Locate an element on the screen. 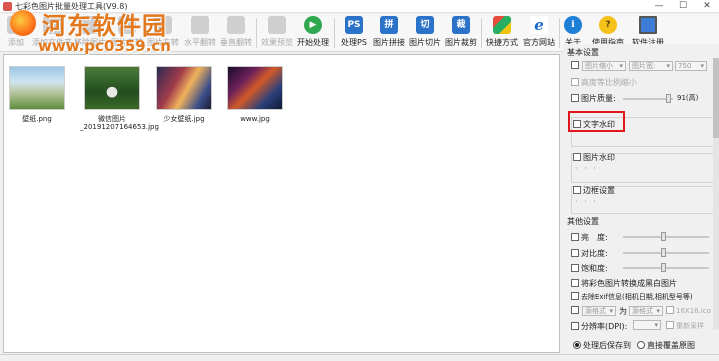 The width and height of the screenshot is (719, 361). flip-vertical-button: 垂直翻转 is located at coordinates (236, 33).